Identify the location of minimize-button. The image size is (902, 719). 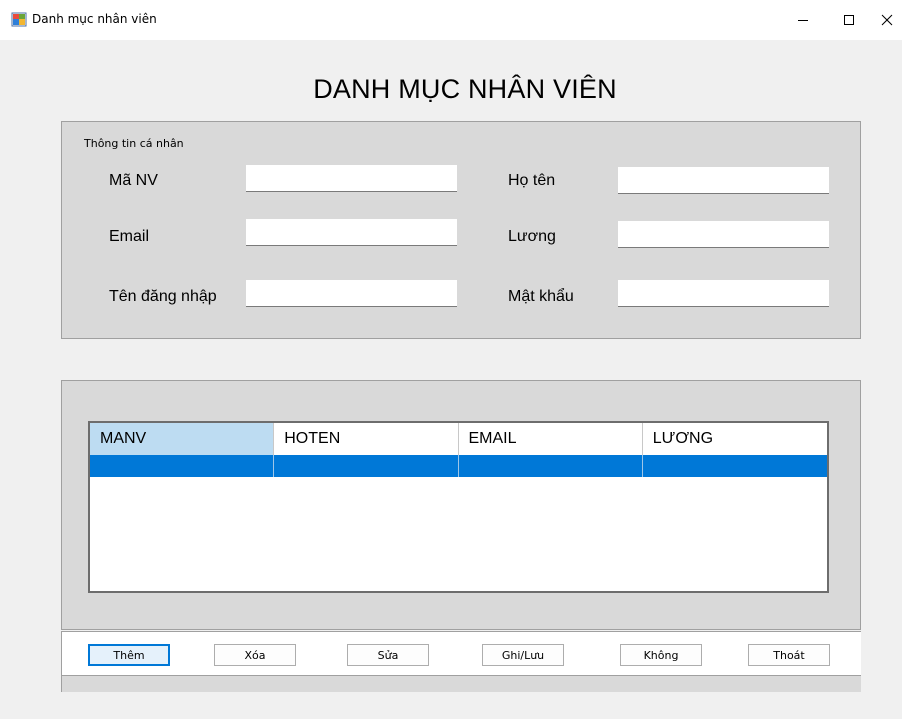
(803, 20).